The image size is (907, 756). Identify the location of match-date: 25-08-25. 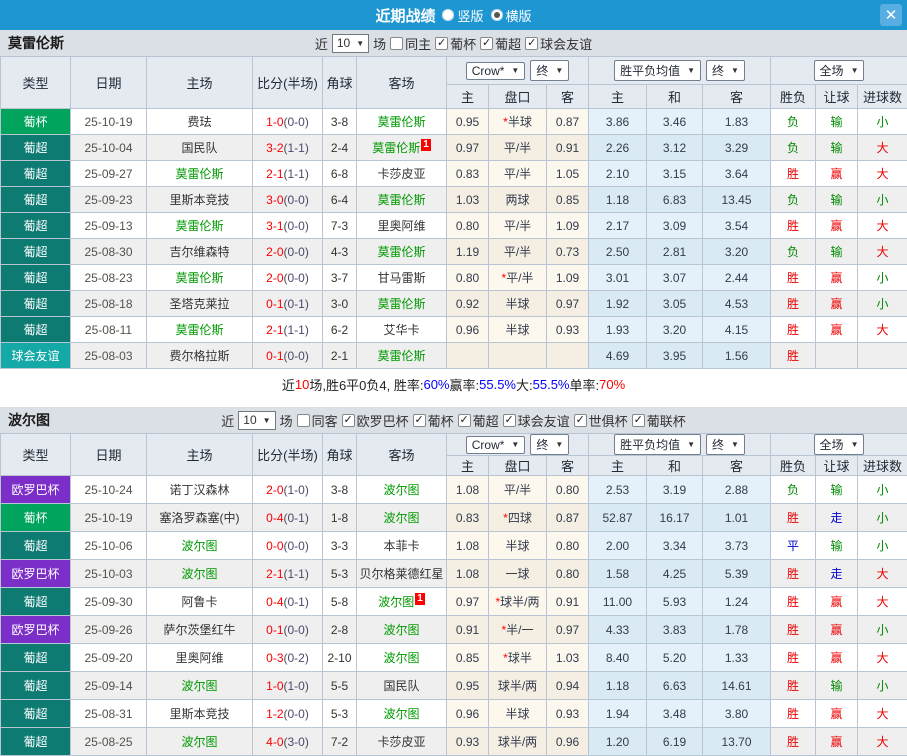
(109, 742).